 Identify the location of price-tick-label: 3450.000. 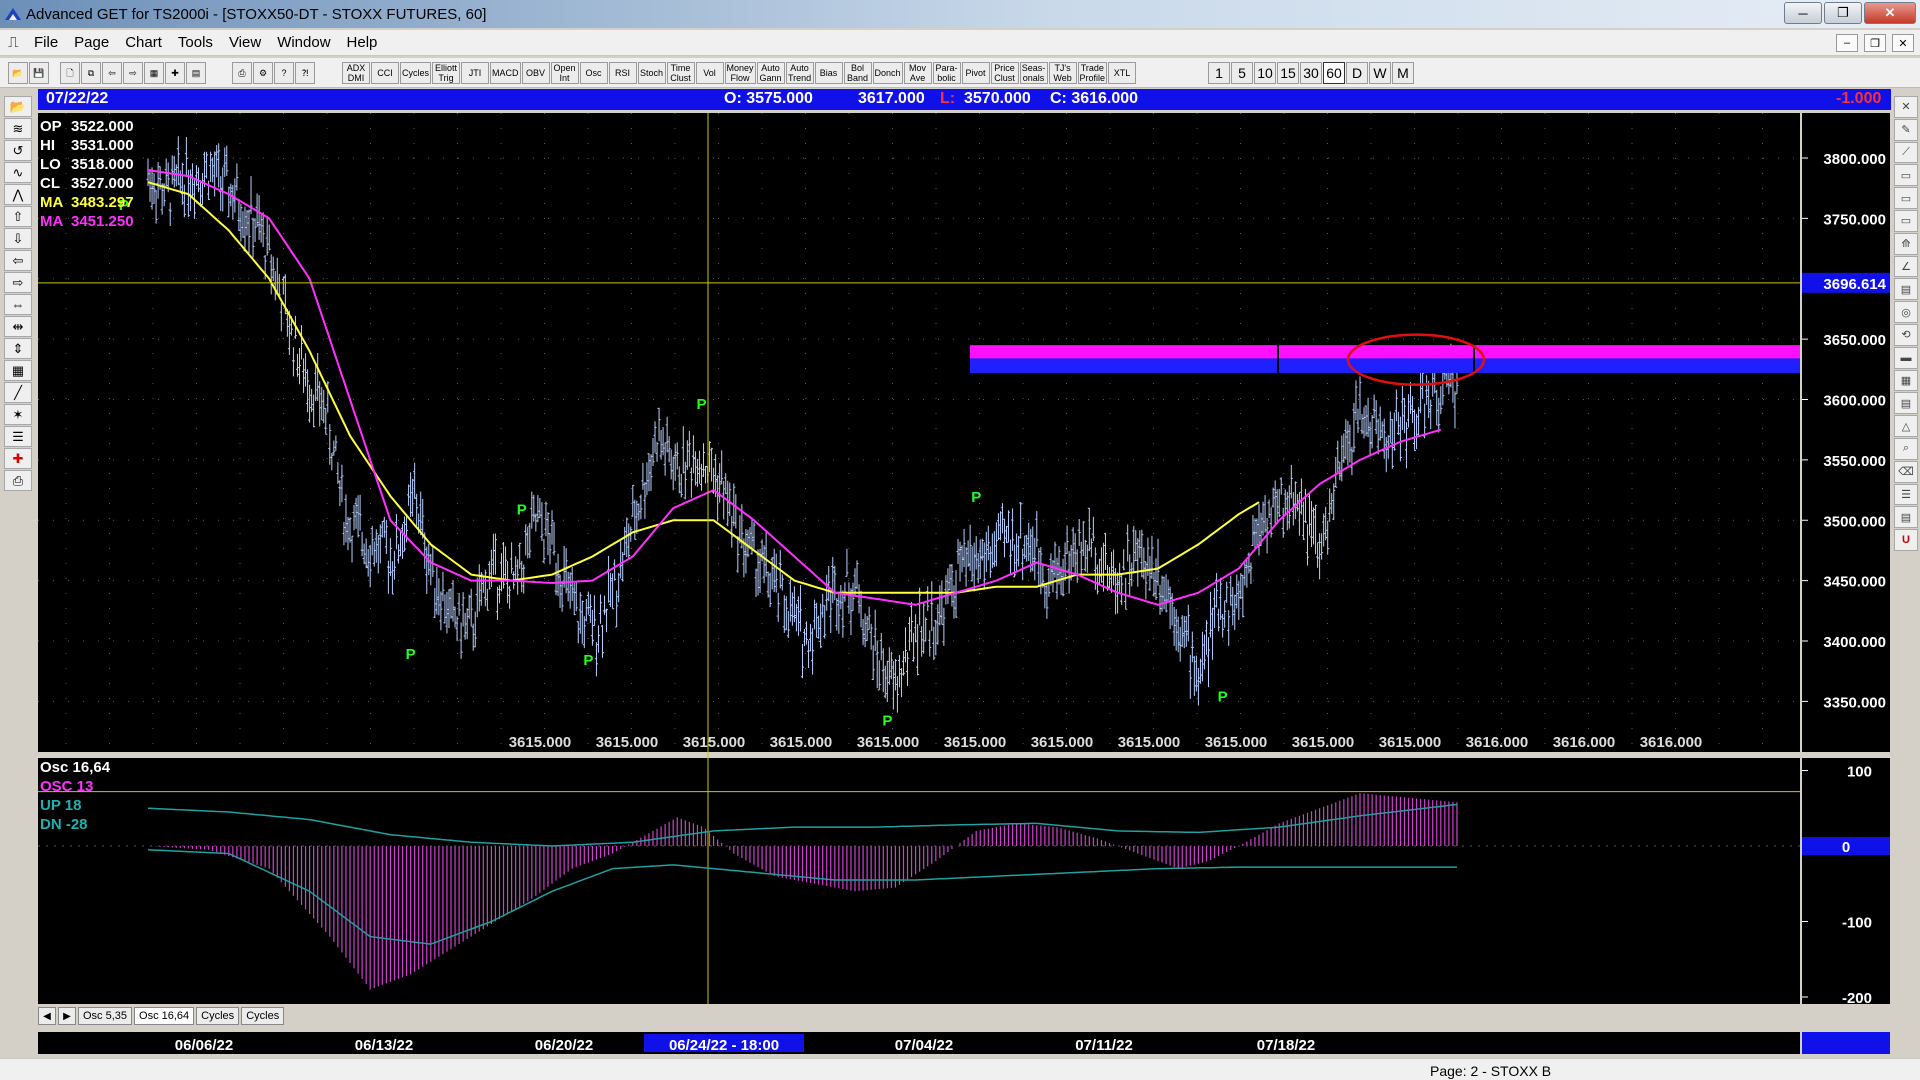
(1854, 582).